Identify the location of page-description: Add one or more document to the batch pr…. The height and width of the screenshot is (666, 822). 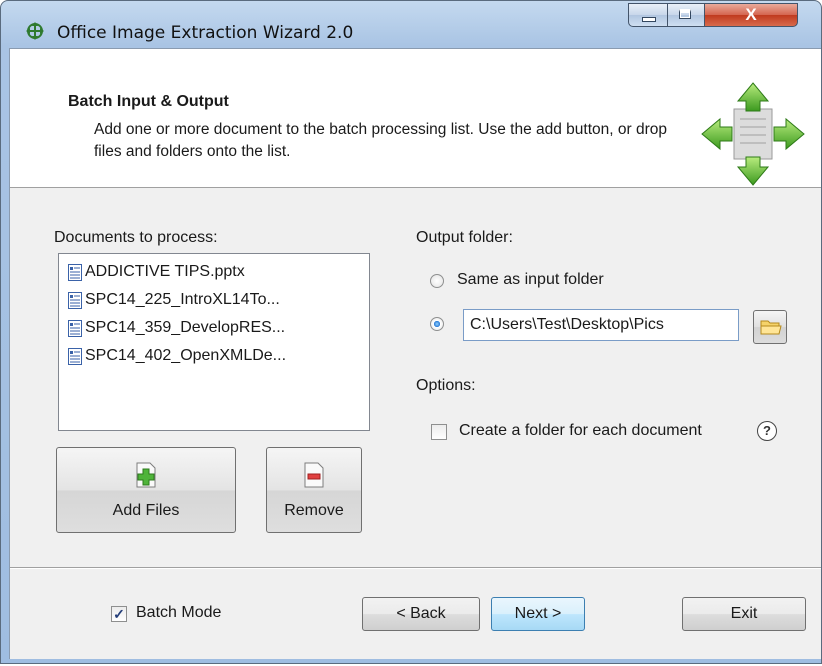
(380, 140).